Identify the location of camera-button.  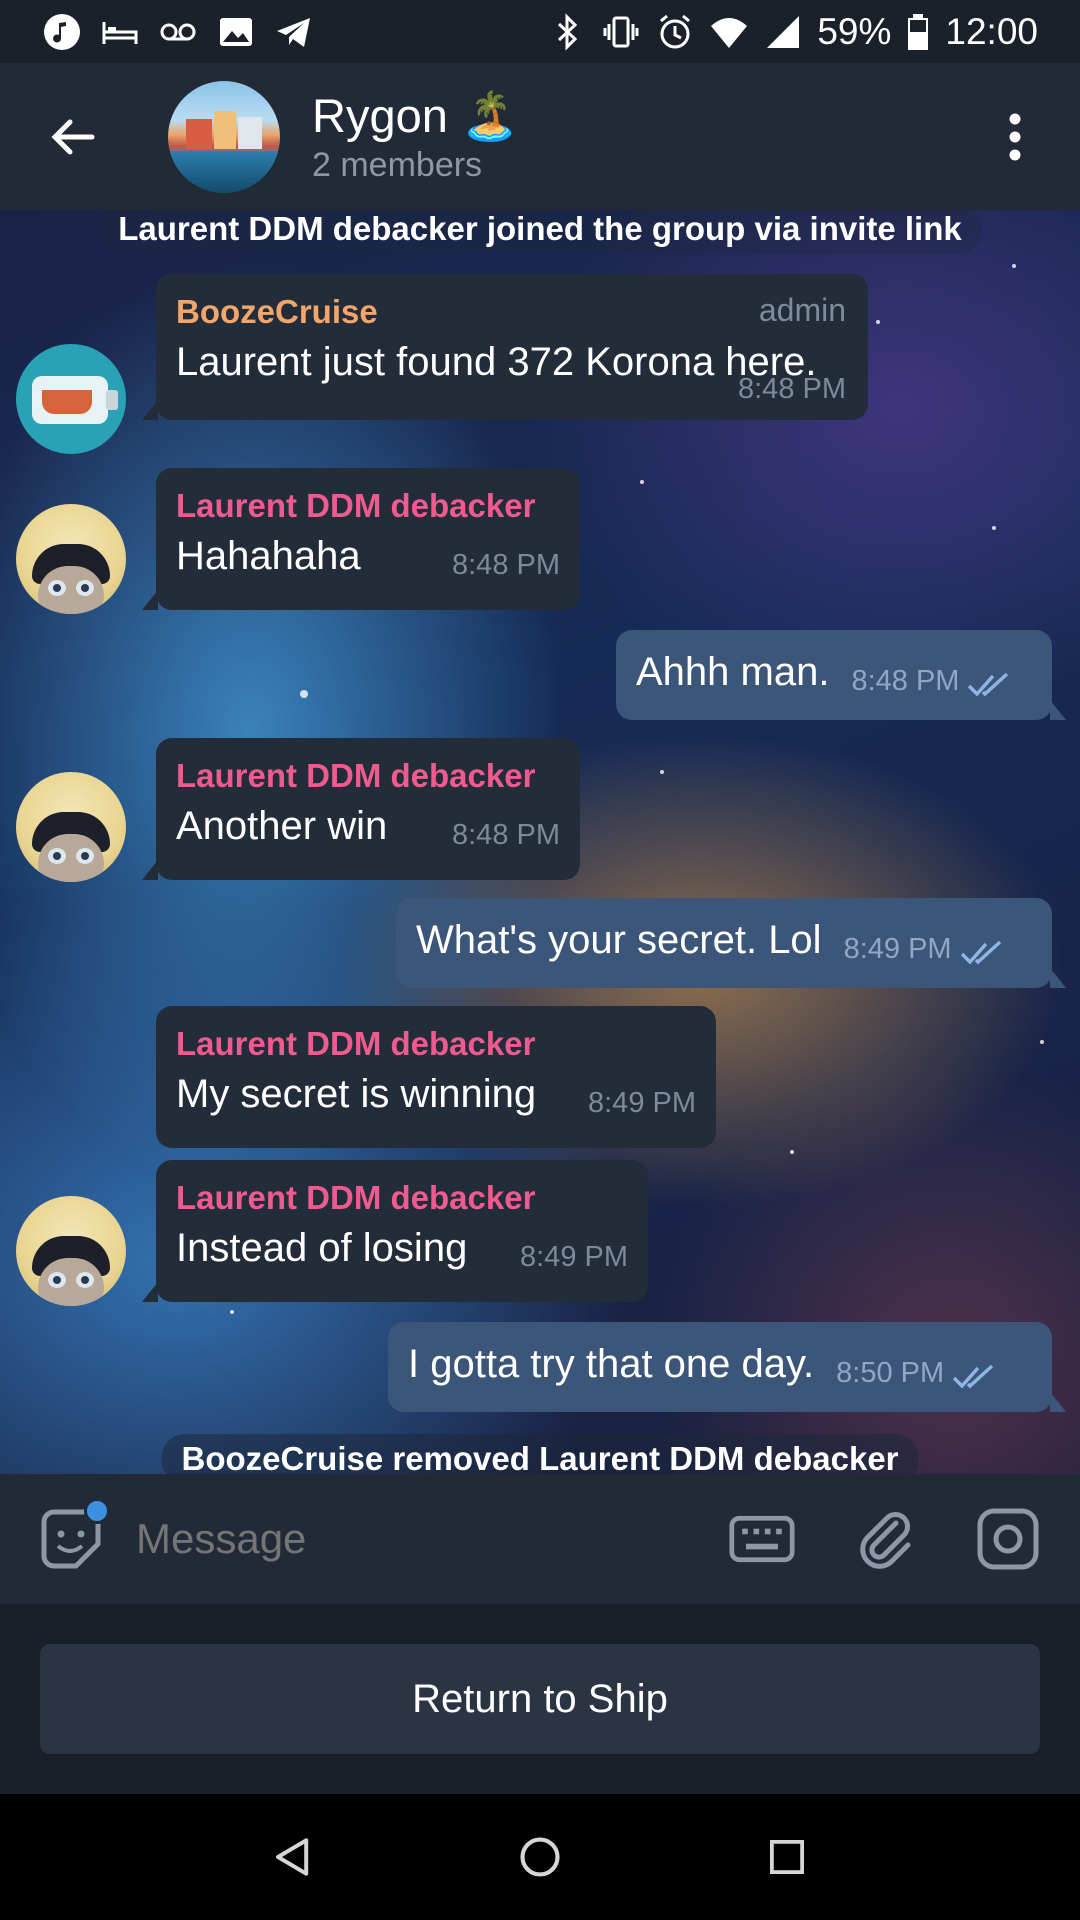
(1008, 1539).